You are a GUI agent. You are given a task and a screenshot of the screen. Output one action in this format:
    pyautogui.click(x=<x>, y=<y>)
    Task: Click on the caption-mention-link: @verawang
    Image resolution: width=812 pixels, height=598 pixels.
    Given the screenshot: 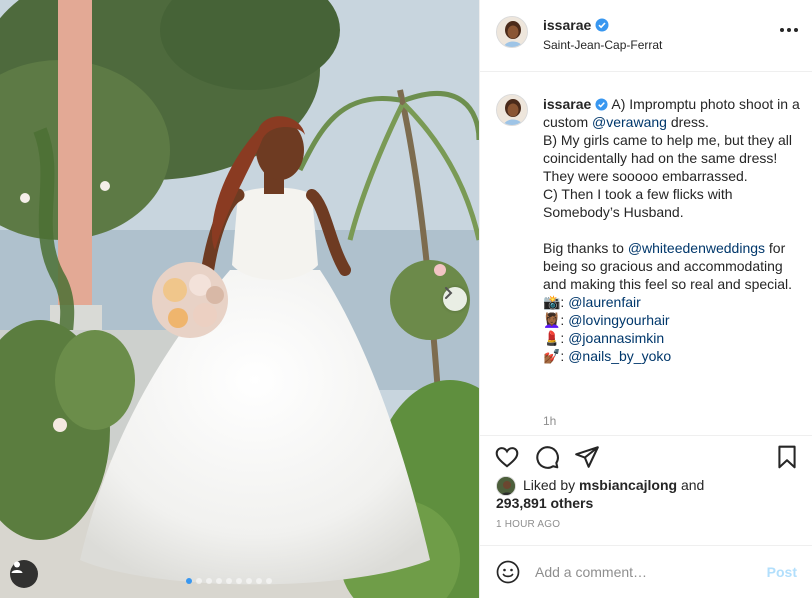 What is the action you would take?
    pyautogui.click(x=629, y=122)
    